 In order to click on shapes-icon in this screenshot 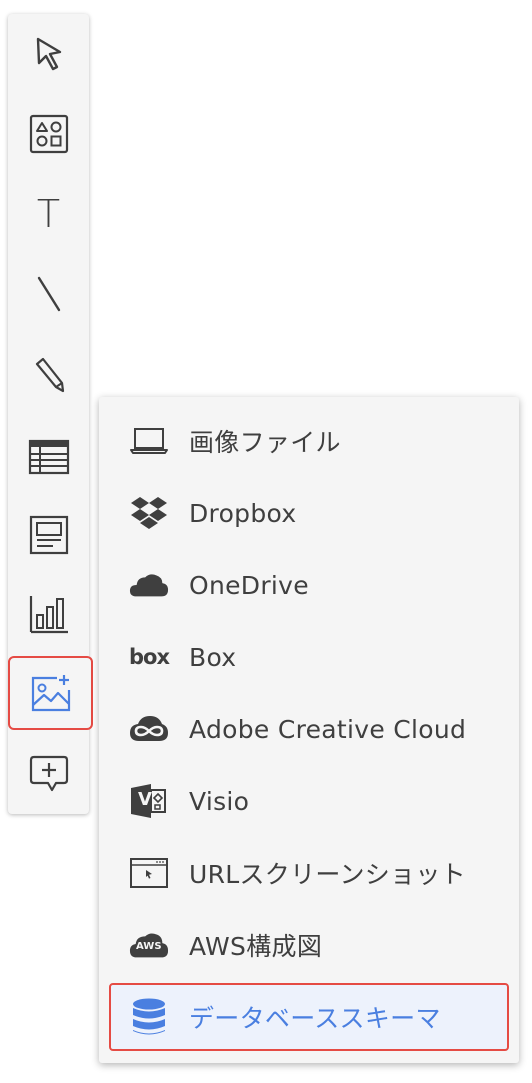, I will do `click(48, 134)`.